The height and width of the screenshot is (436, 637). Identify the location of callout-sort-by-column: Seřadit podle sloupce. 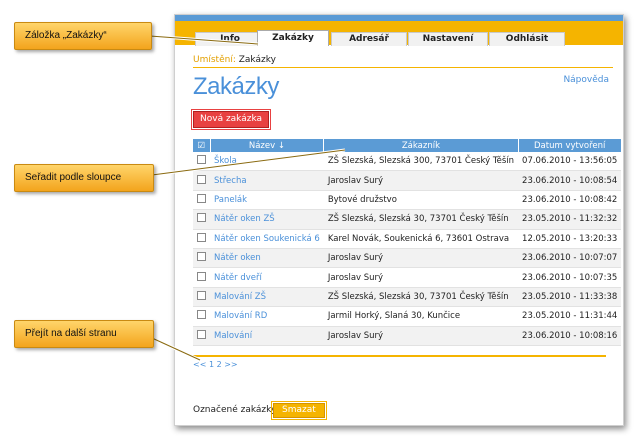
(84, 178).